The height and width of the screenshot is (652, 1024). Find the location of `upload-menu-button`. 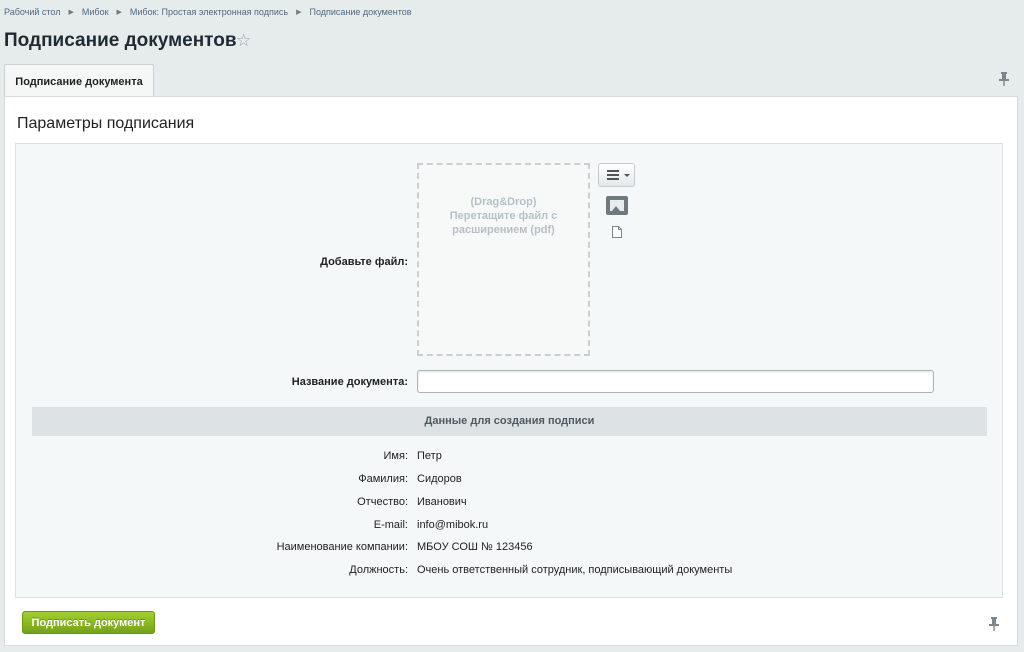

upload-menu-button is located at coordinates (616, 175).